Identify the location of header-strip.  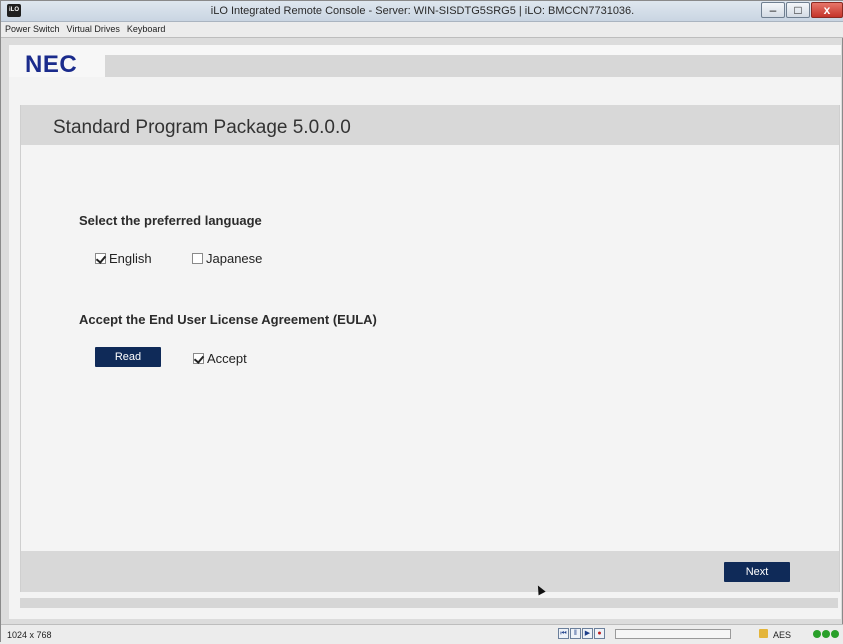
(473, 66).